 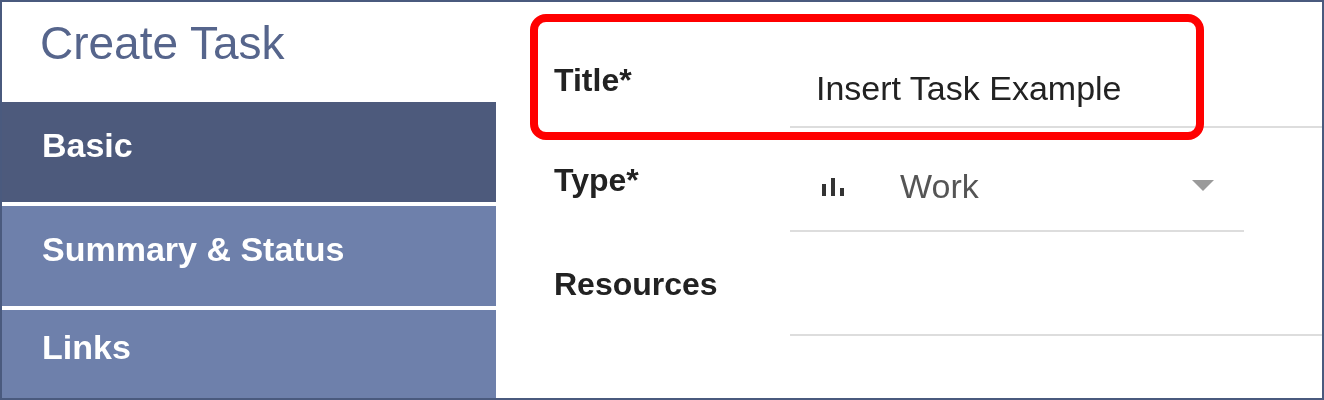 What do you see at coordinates (162, 43) in the screenshot?
I see `page-heading: Create Task` at bounding box center [162, 43].